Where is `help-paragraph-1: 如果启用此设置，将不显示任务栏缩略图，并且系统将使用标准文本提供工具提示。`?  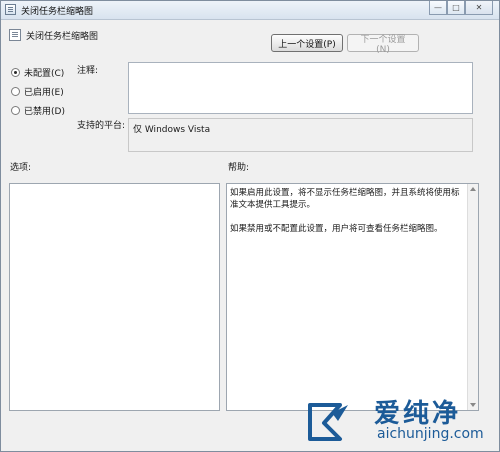 help-paragraph-1: 如果启用此设置，将不显示任务栏缩略图，并且系统将使用标准文本提供工具提示。 is located at coordinates (345, 199).